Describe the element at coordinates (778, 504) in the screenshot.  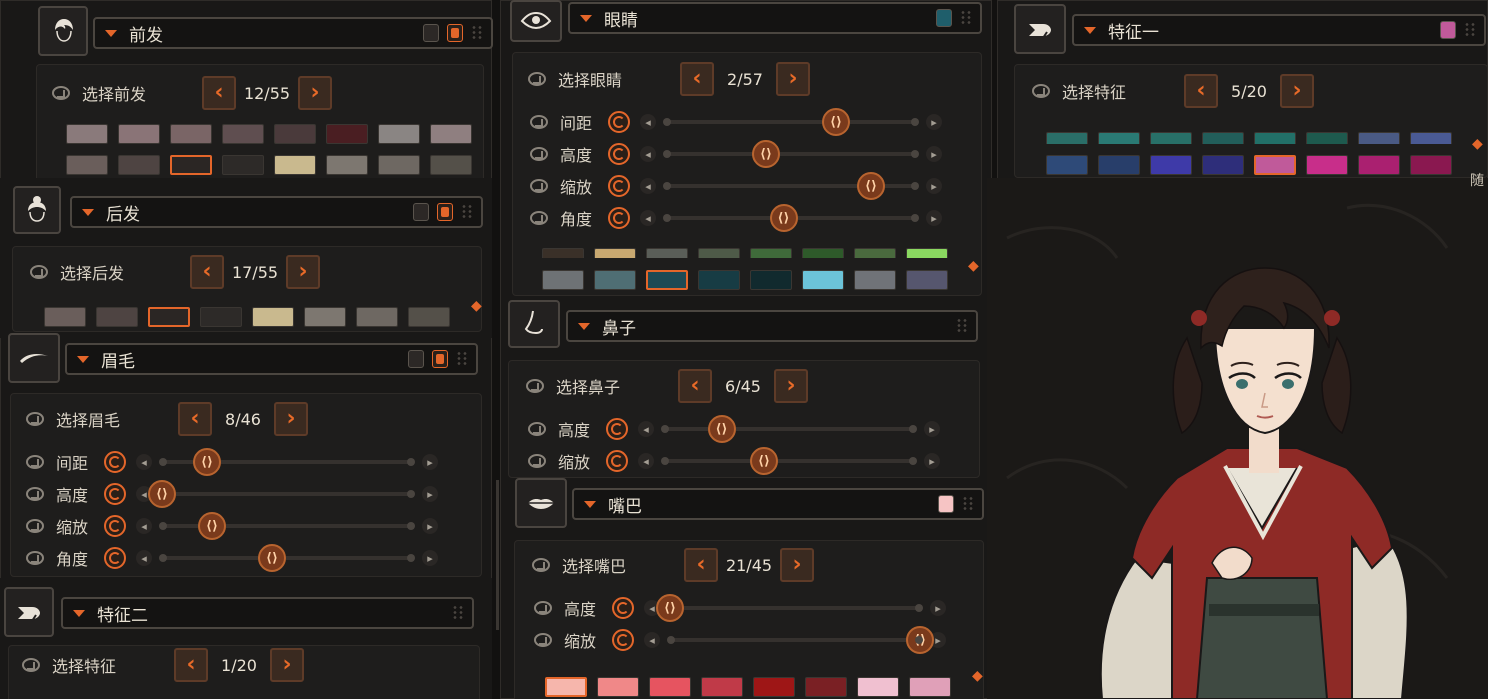
I see `mouth-header: 嘴巴` at that location.